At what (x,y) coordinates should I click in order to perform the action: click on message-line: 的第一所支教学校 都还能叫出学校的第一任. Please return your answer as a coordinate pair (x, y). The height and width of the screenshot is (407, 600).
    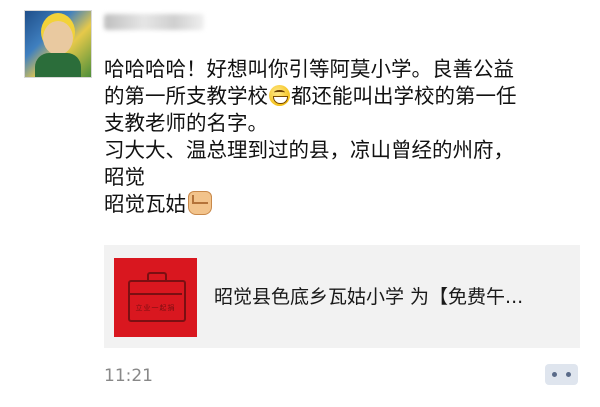
    Looking at the image, I should click on (344, 96).